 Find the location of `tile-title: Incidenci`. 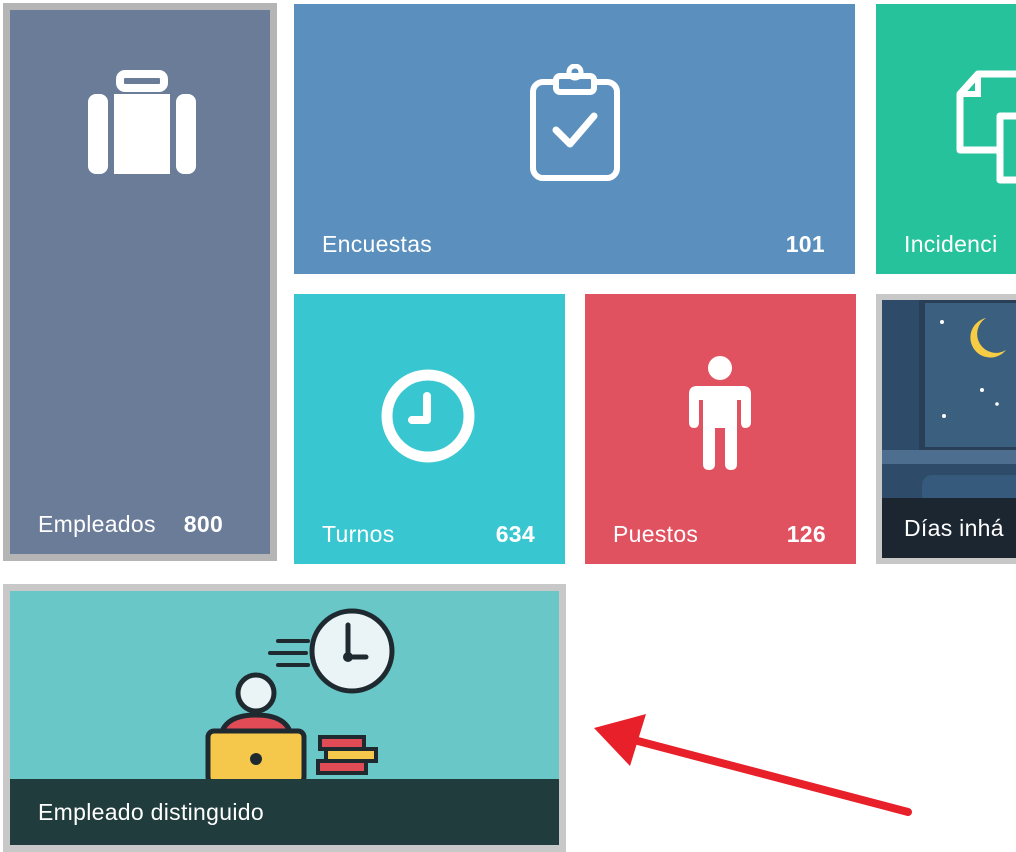

tile-title: Incidenci is located at coordinates (951, 243).